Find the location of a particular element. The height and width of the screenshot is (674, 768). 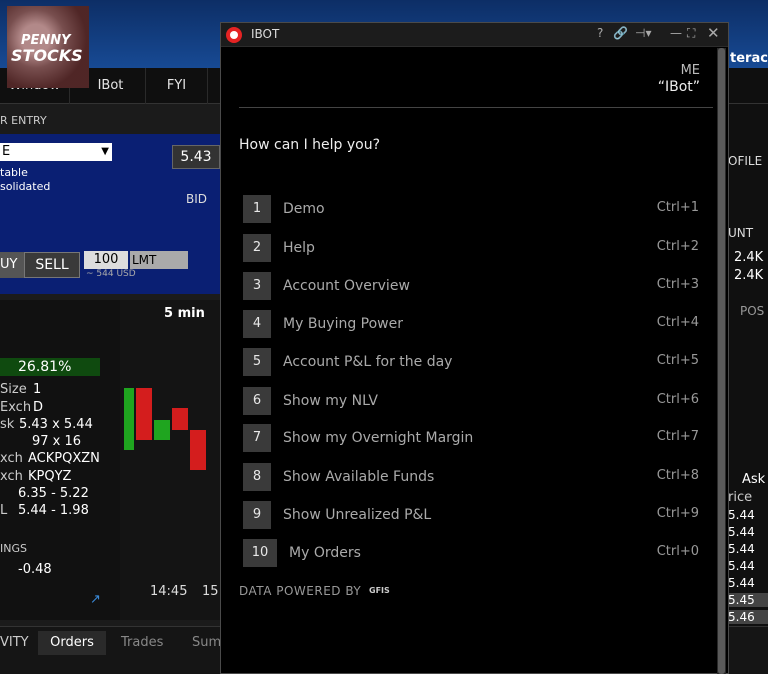

command-shortcut: Ctrl+6 is located at coordinates (677, 399).